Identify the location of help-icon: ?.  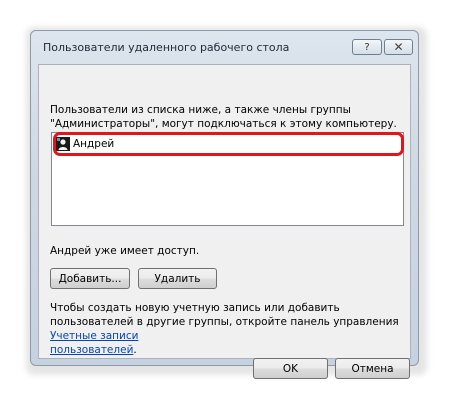
(367, 47).